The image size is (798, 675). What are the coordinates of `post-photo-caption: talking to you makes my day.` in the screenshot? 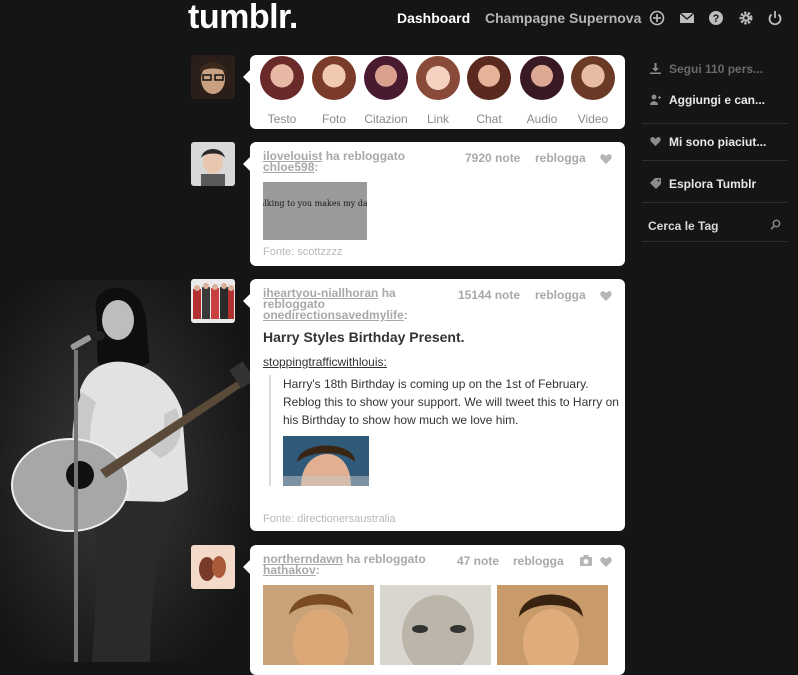 It's located at (315, 203).